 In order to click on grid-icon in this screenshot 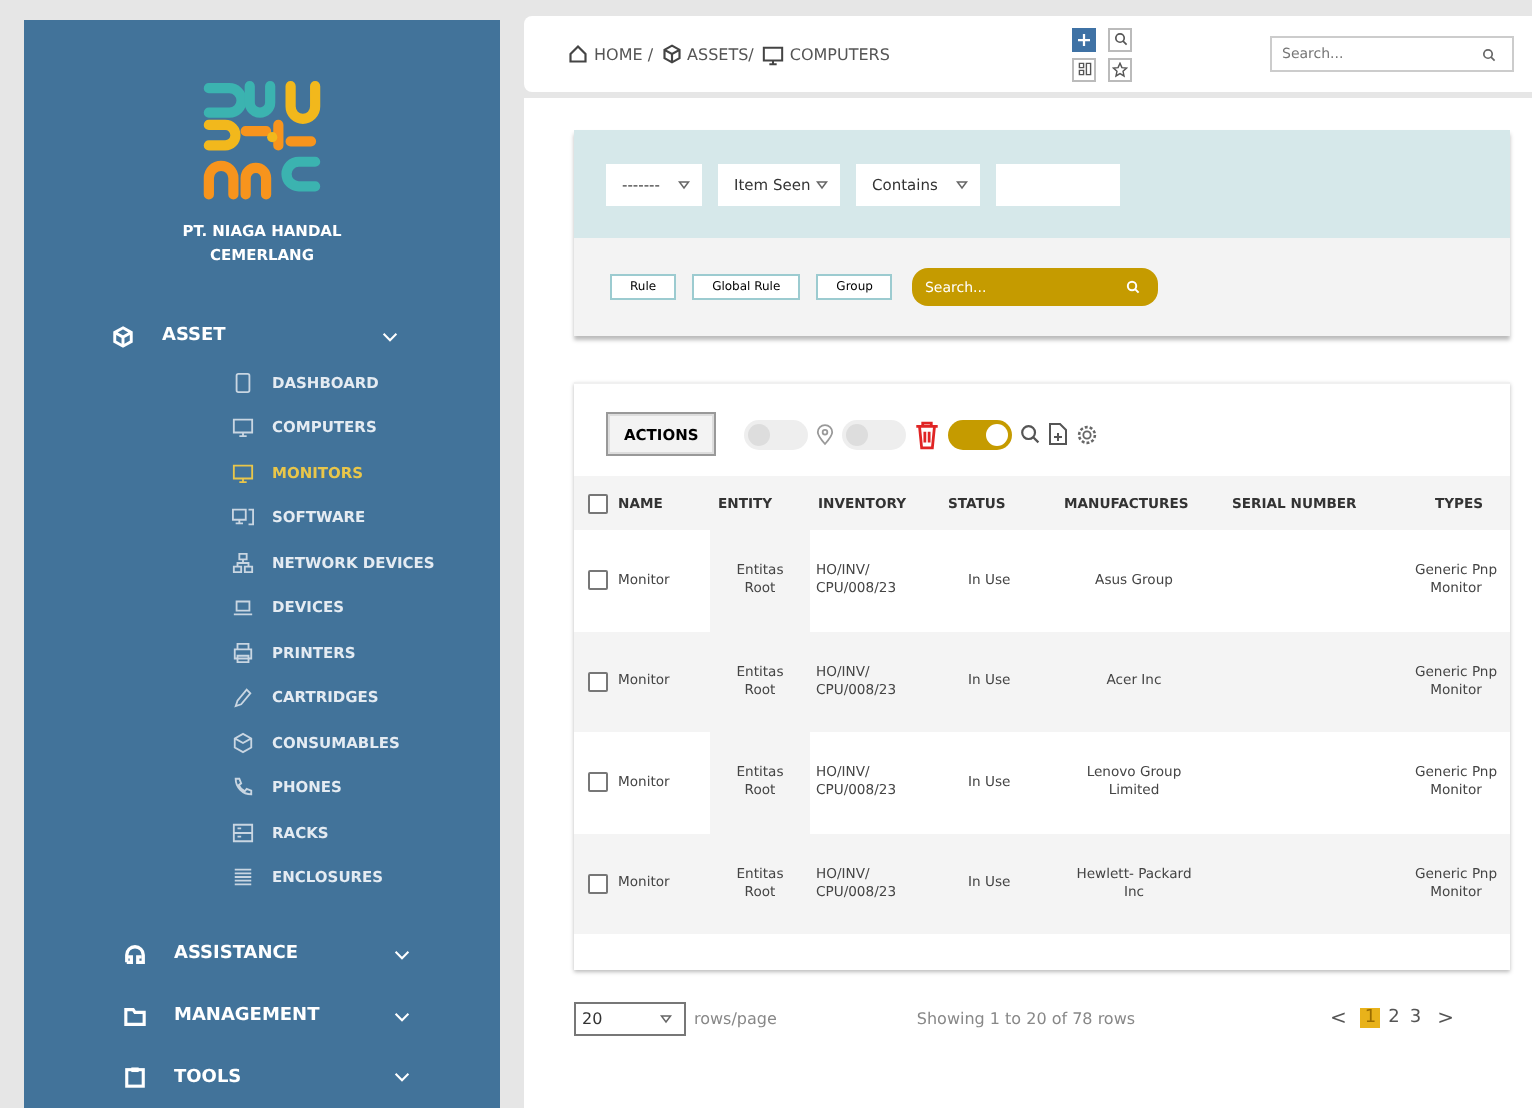, I will do `click(1084, 69)`.